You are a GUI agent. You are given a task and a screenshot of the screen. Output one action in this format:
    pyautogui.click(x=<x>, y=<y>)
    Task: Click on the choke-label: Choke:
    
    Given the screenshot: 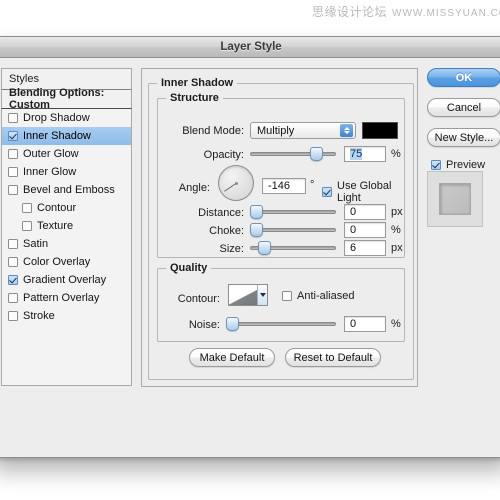 What is the action you would take?
    pyautogui.click(x=226, y=231)
    